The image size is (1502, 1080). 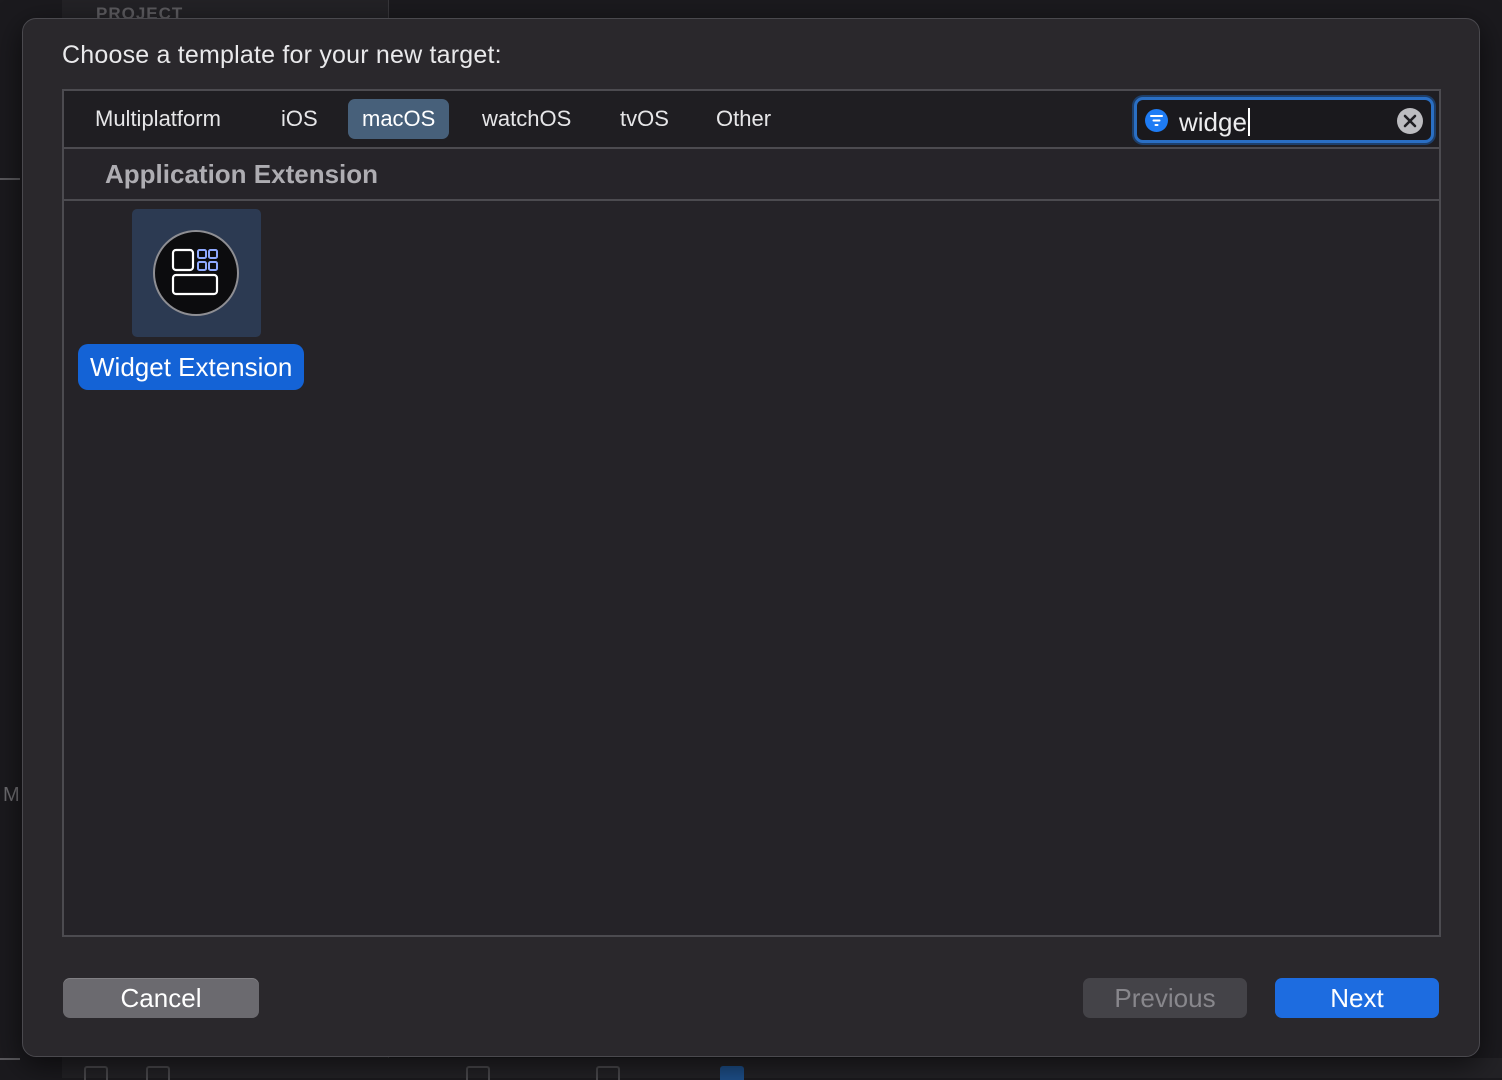 I want to click on tab-macos: macOS, so click(x=399, y=119).